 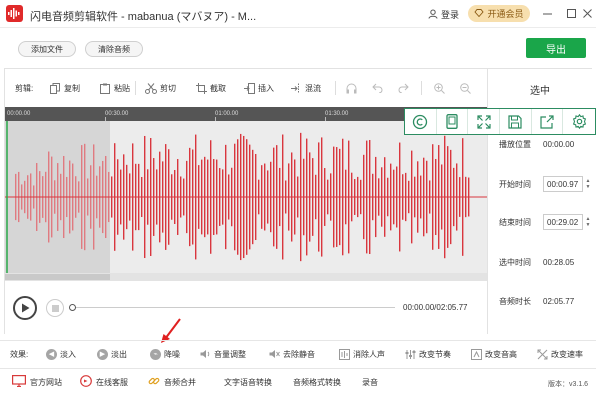 I want to click on volume-icon, so click(x=205, y=354).